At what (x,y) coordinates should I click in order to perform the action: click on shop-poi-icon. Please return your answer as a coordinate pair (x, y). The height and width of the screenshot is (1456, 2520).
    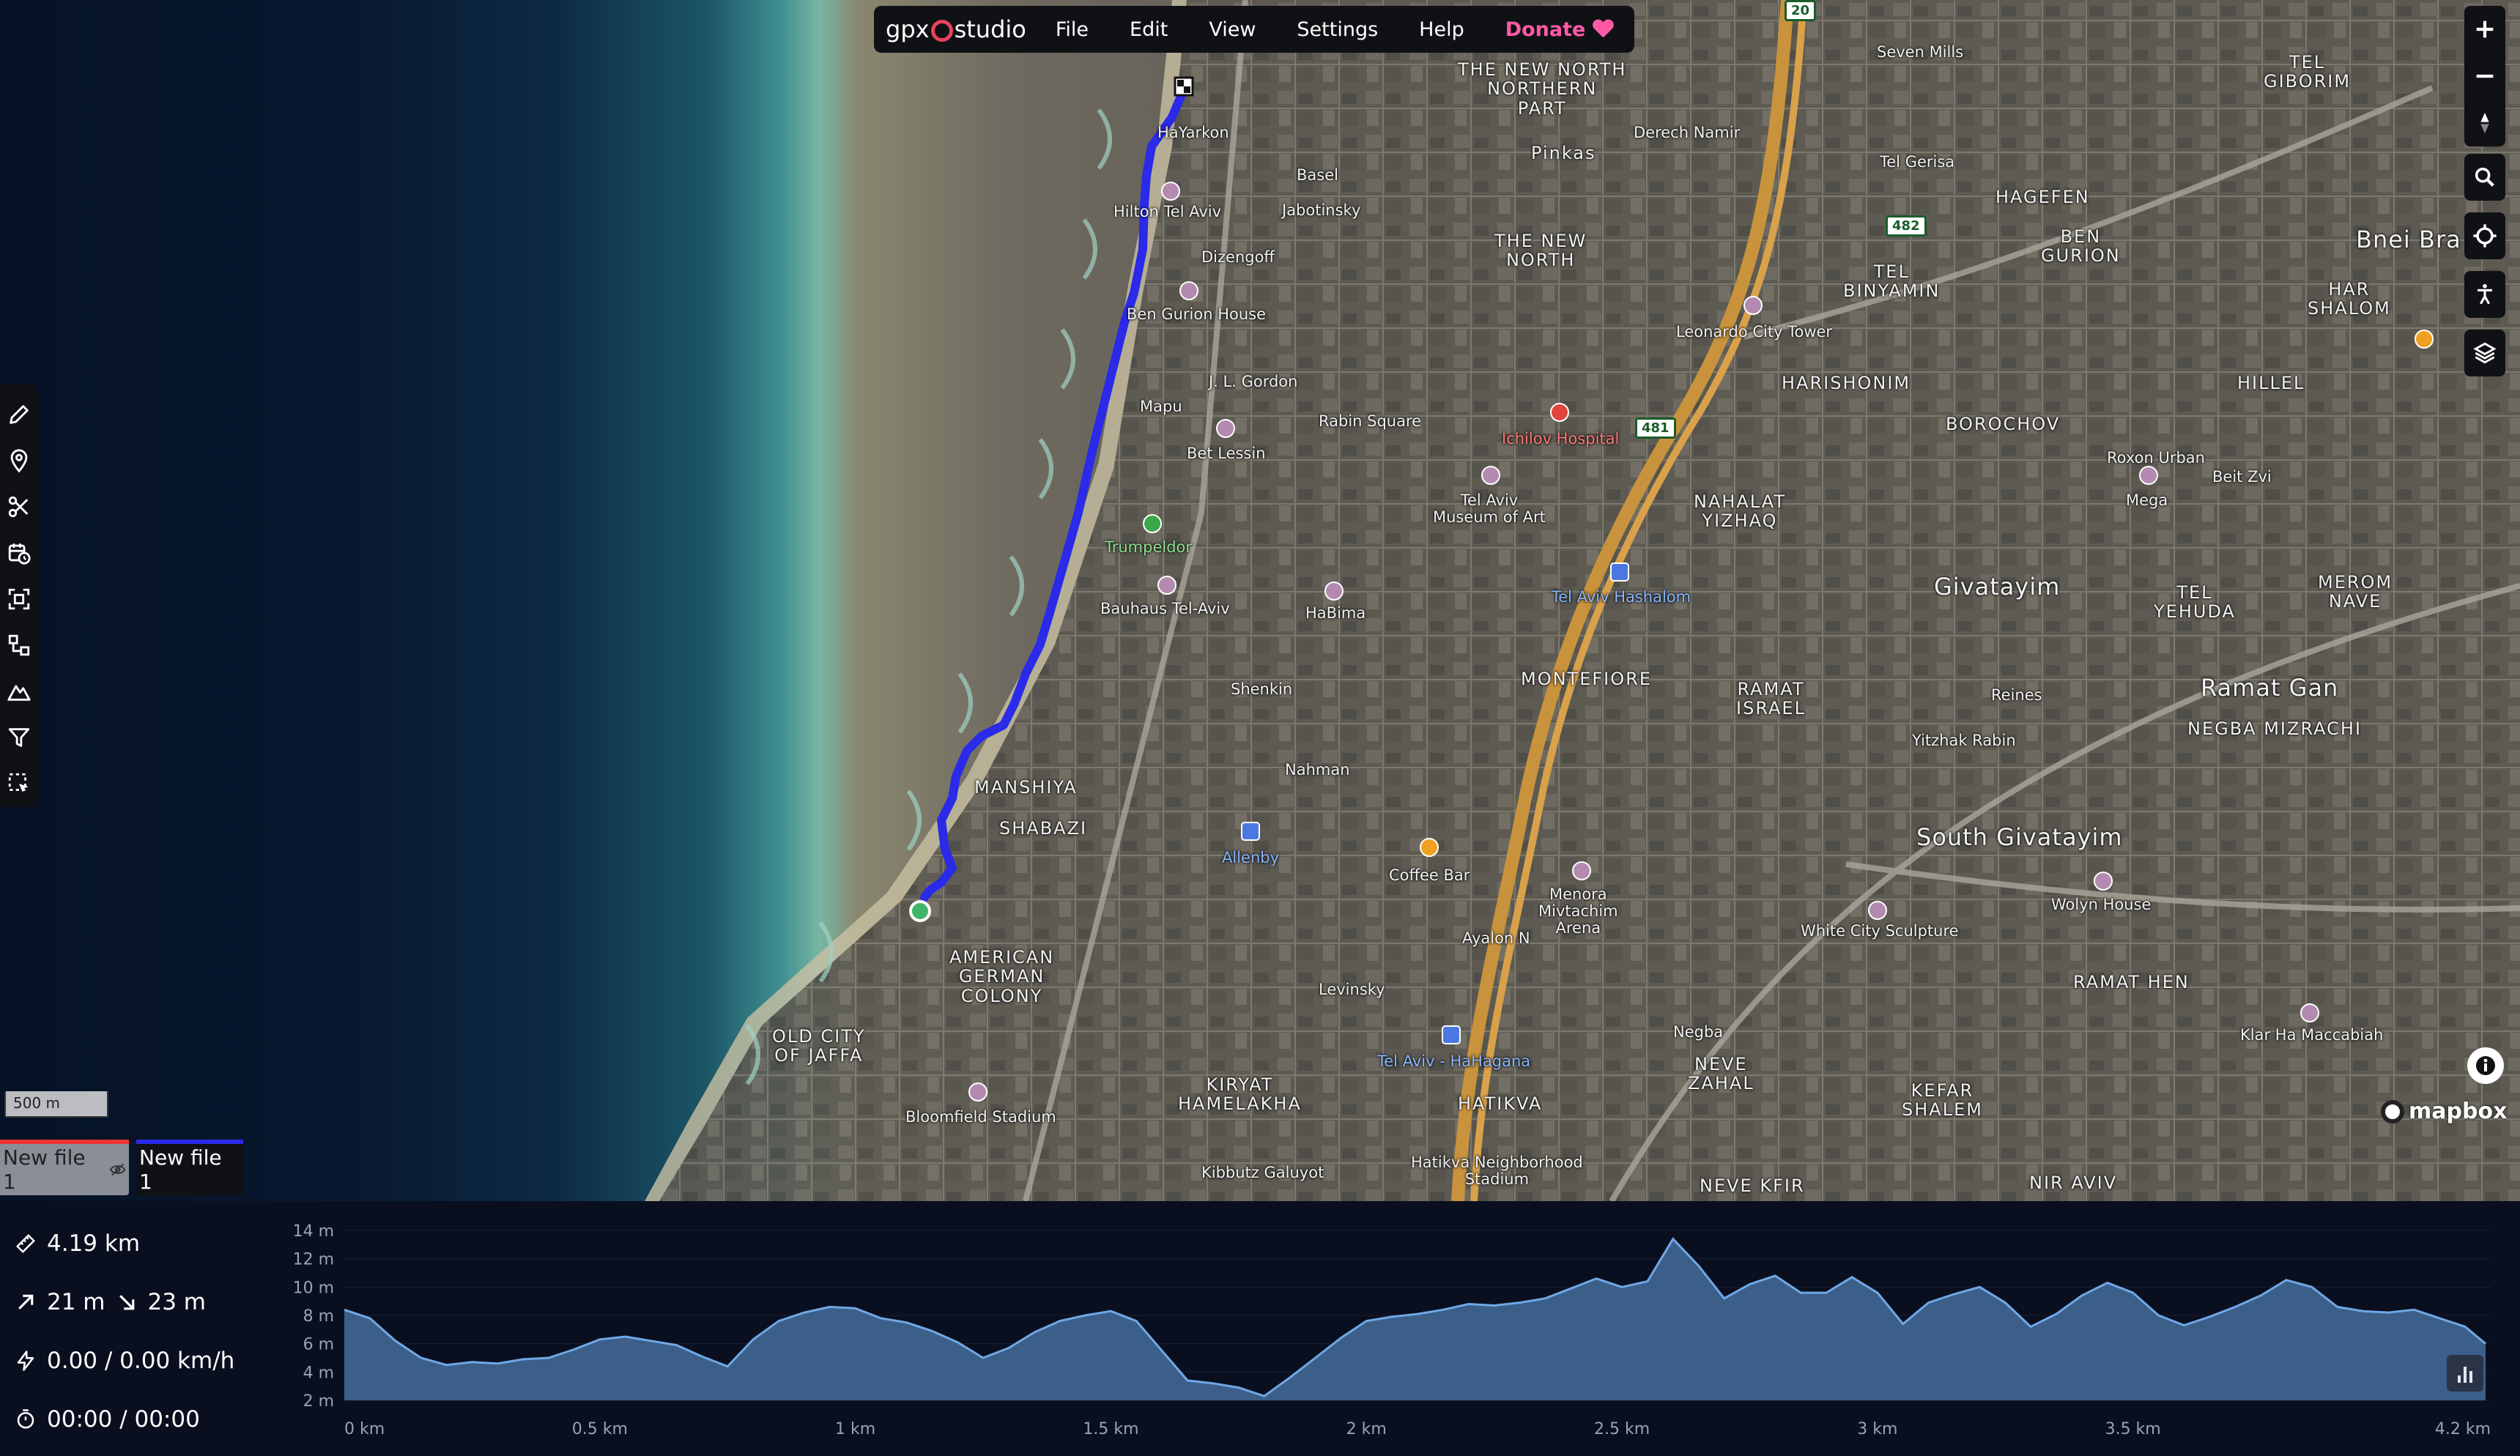
    Looking at the image, I should click on (2148, 476).